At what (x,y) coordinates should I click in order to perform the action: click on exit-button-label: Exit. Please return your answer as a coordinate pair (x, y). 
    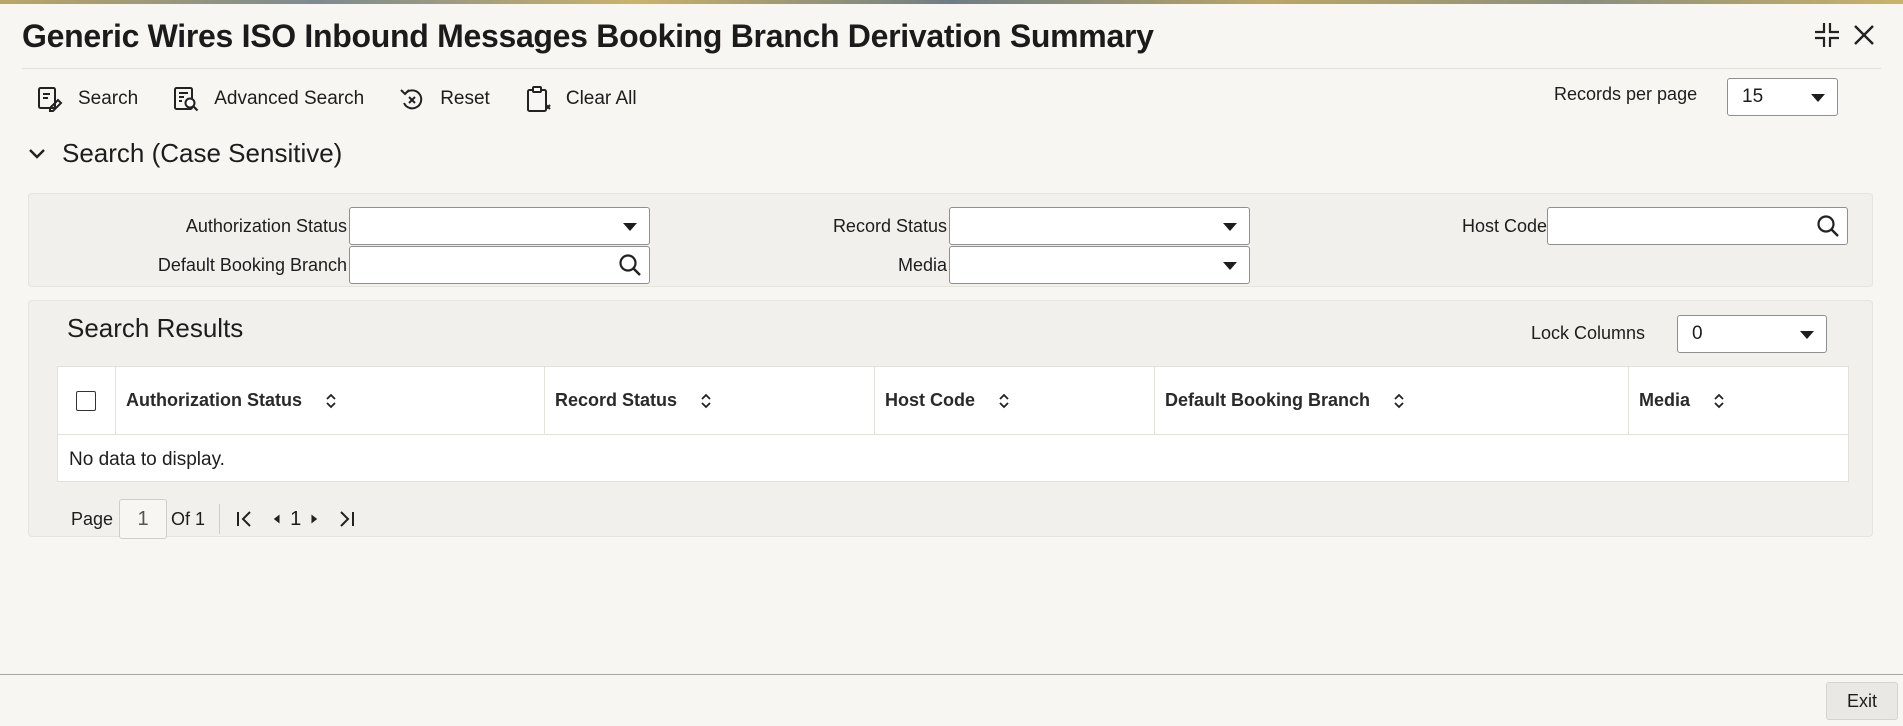
    Looking at the image, I should click on (1861, 700).